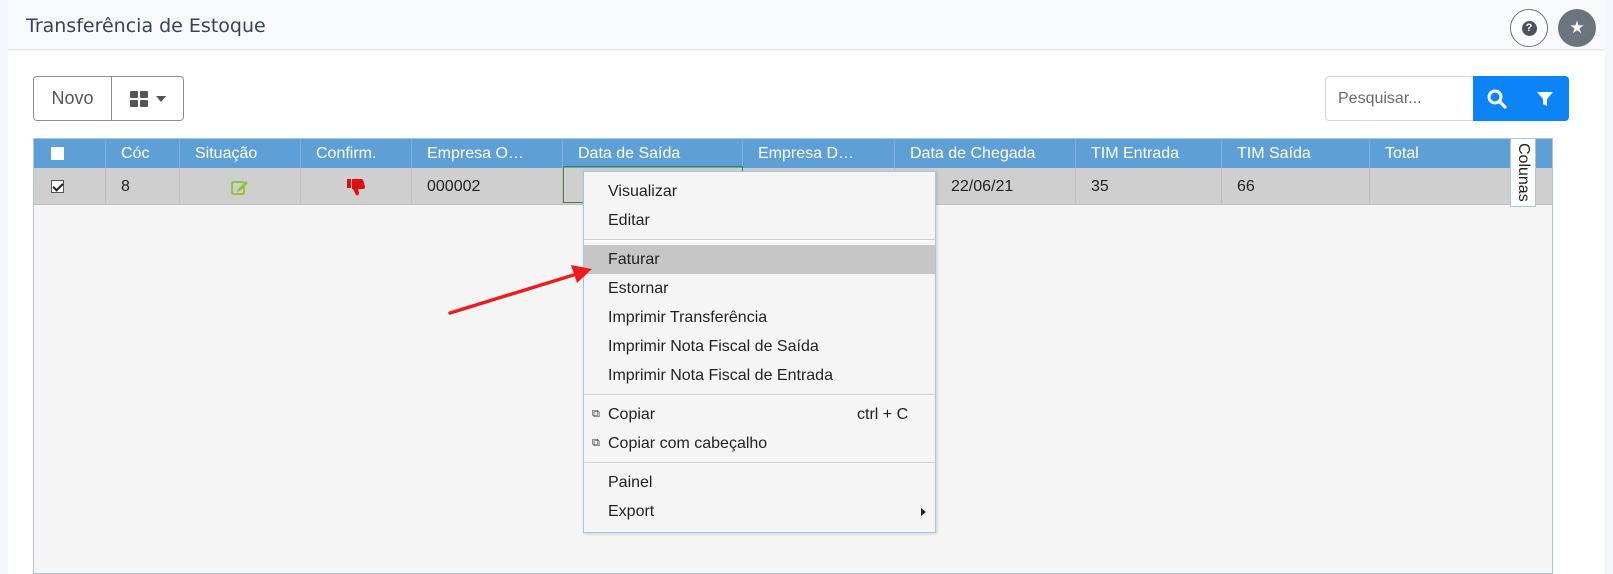 This screenshot has width=1613, height=574. What do you see at coordinates (356, 153) in the screenshot?
I see `column-header-confirm: Confirm.` at bounding box center [356, 153].